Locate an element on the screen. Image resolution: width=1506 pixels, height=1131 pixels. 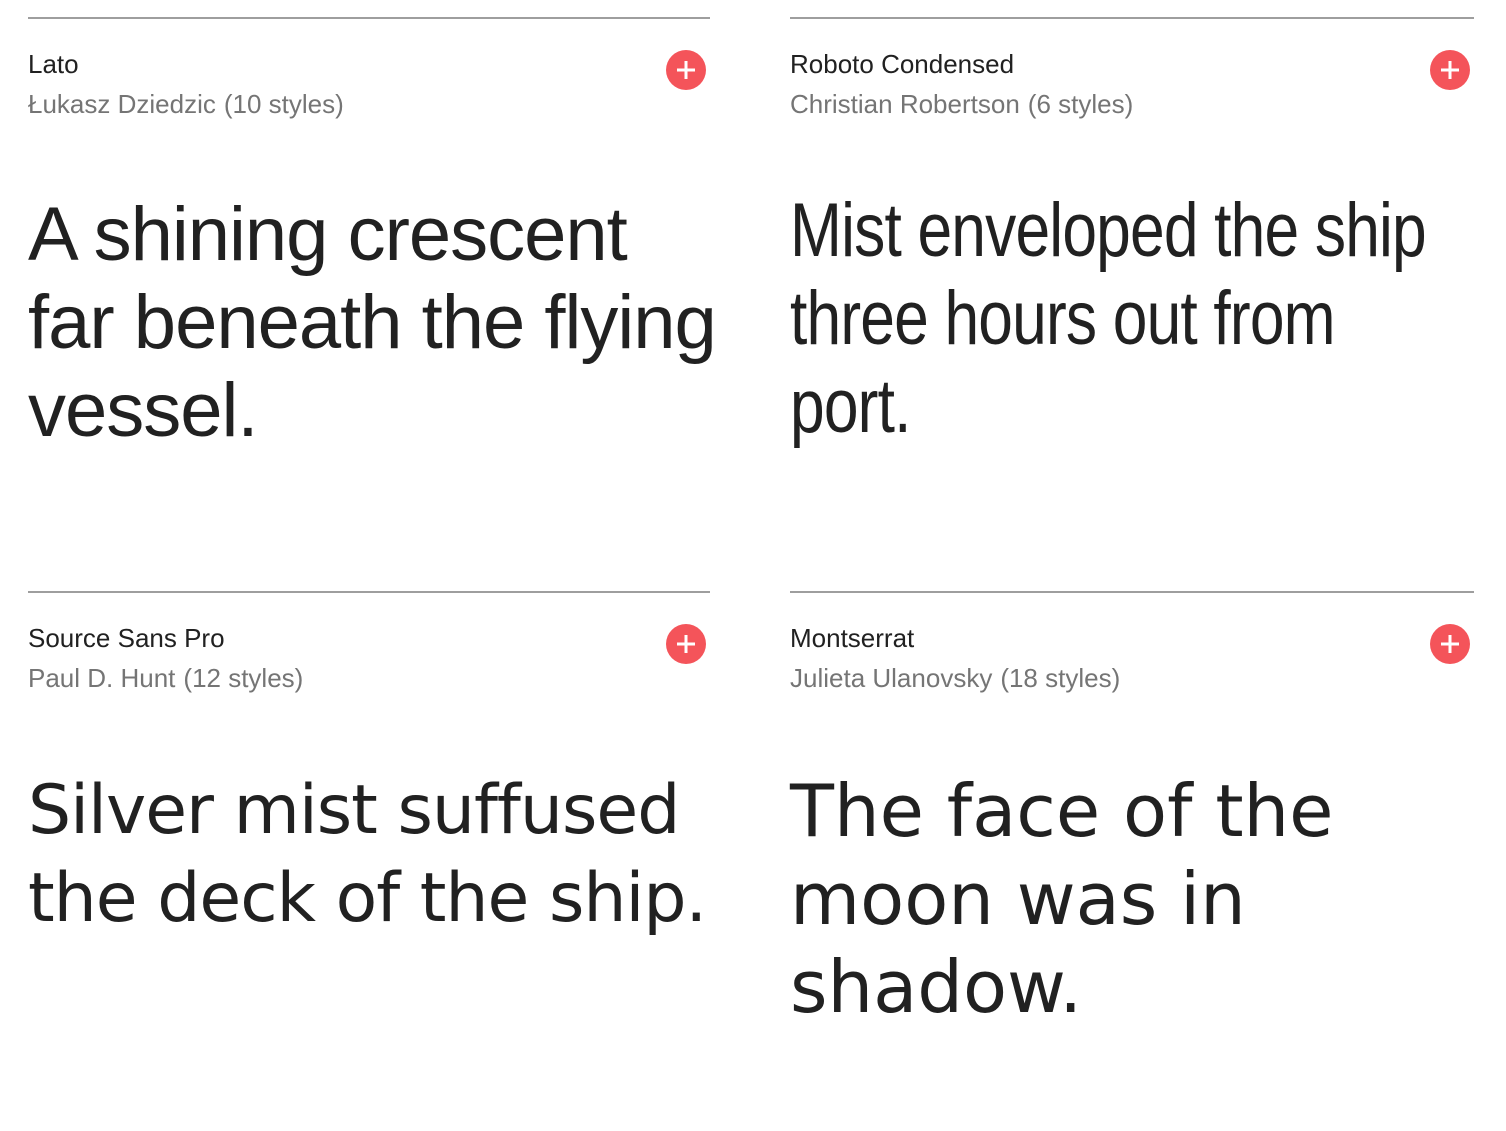
font-name: Montserrat is located at coordinates (852, 638).